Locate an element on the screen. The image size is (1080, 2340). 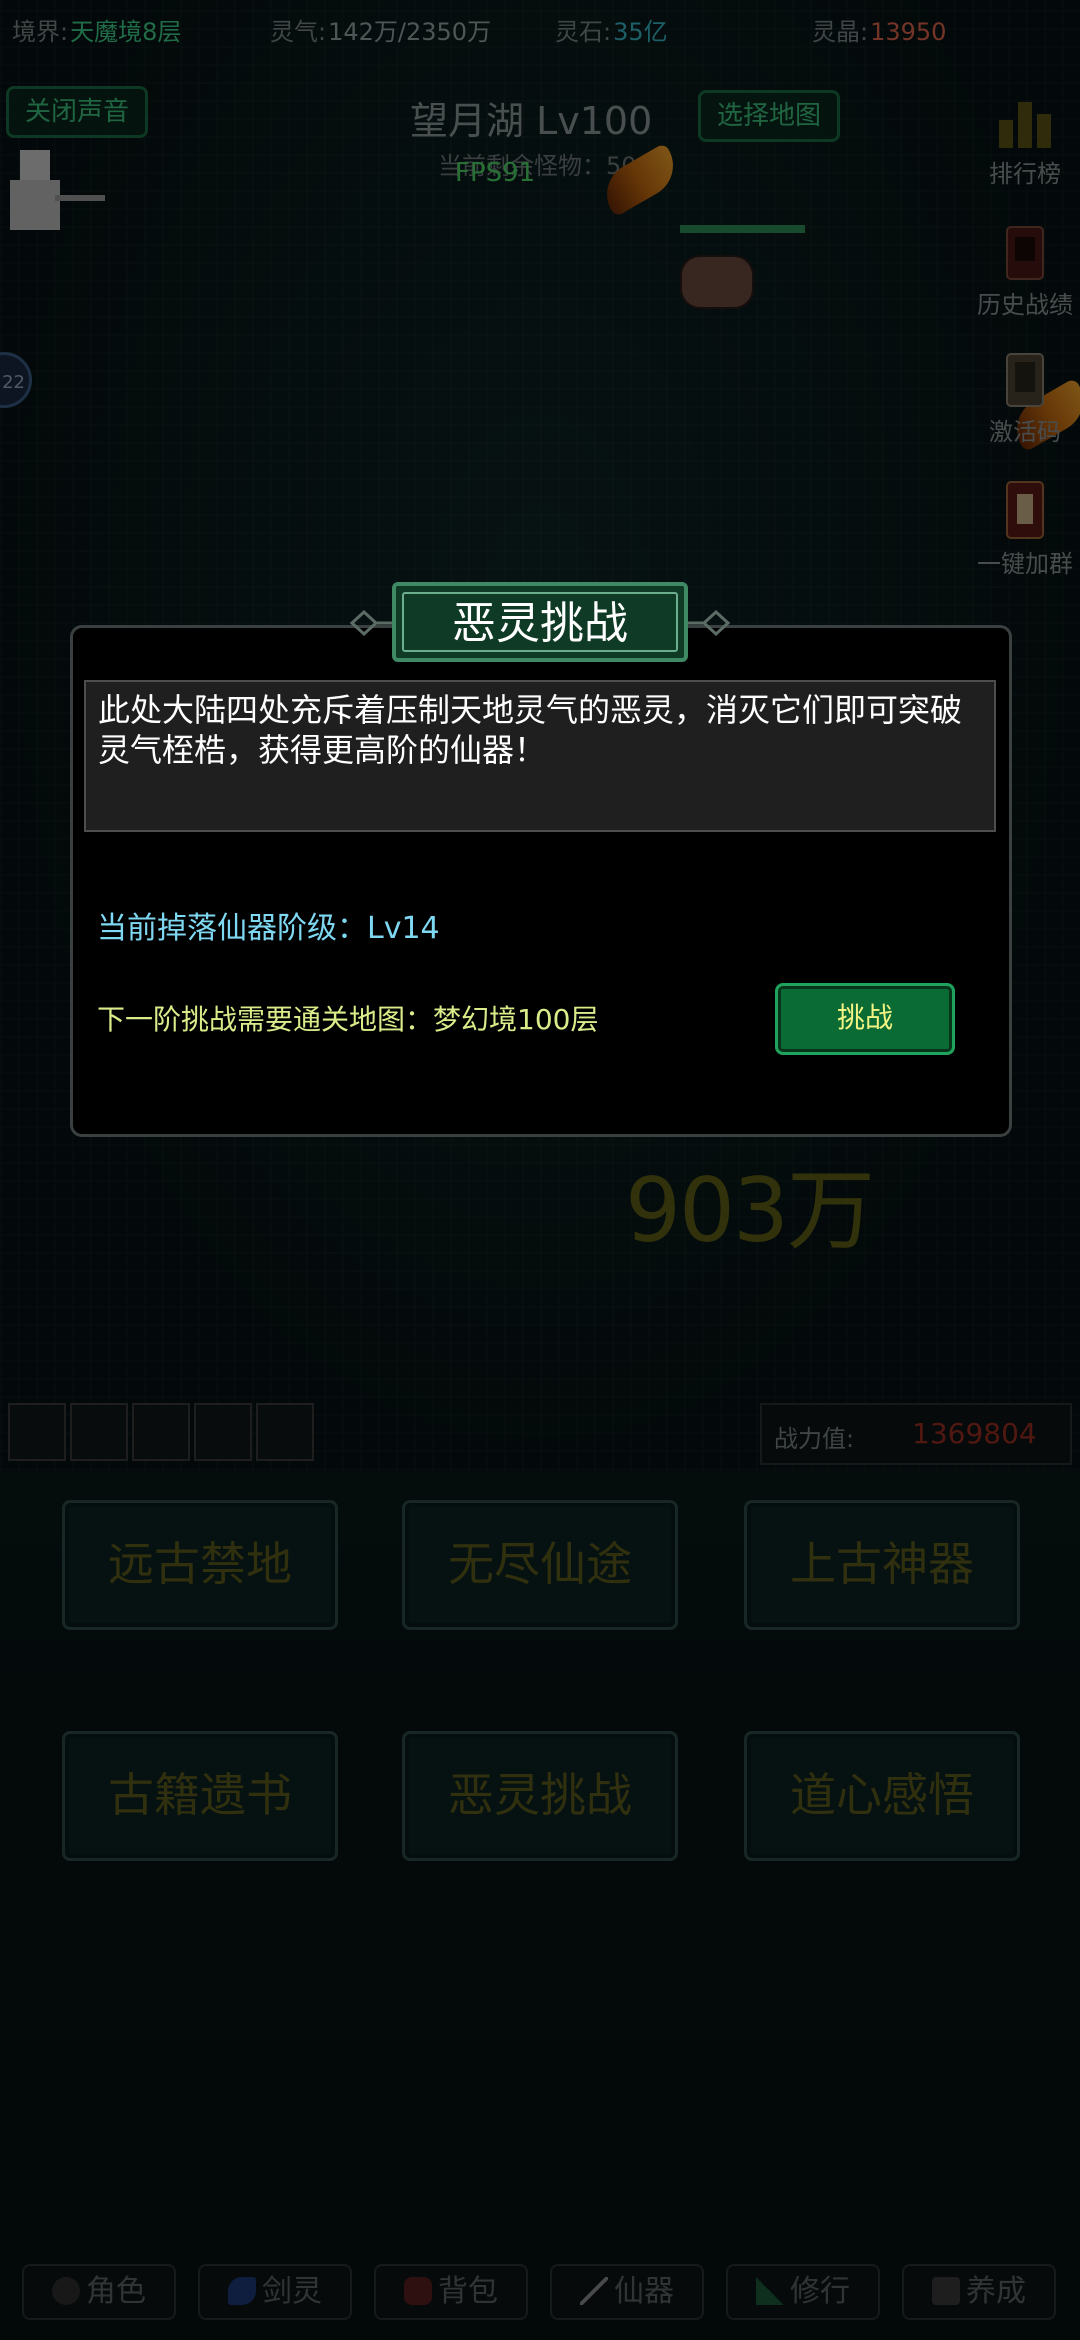
dialog-title-plate: 恶灵挑战 is located at coordinates (540, 622).